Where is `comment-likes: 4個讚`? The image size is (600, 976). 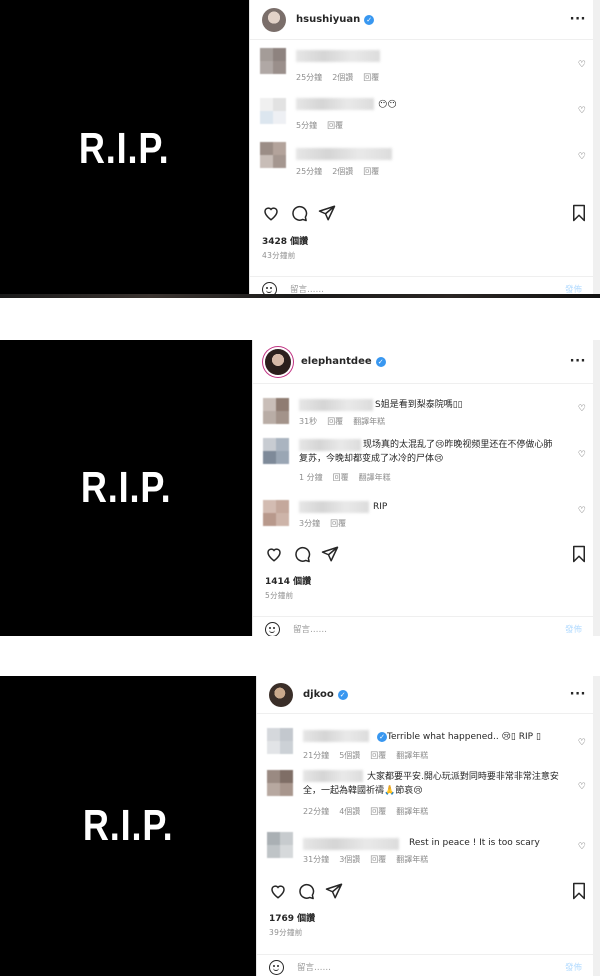 comment-likes: 4個讚 is located at coordinates (349, 811).